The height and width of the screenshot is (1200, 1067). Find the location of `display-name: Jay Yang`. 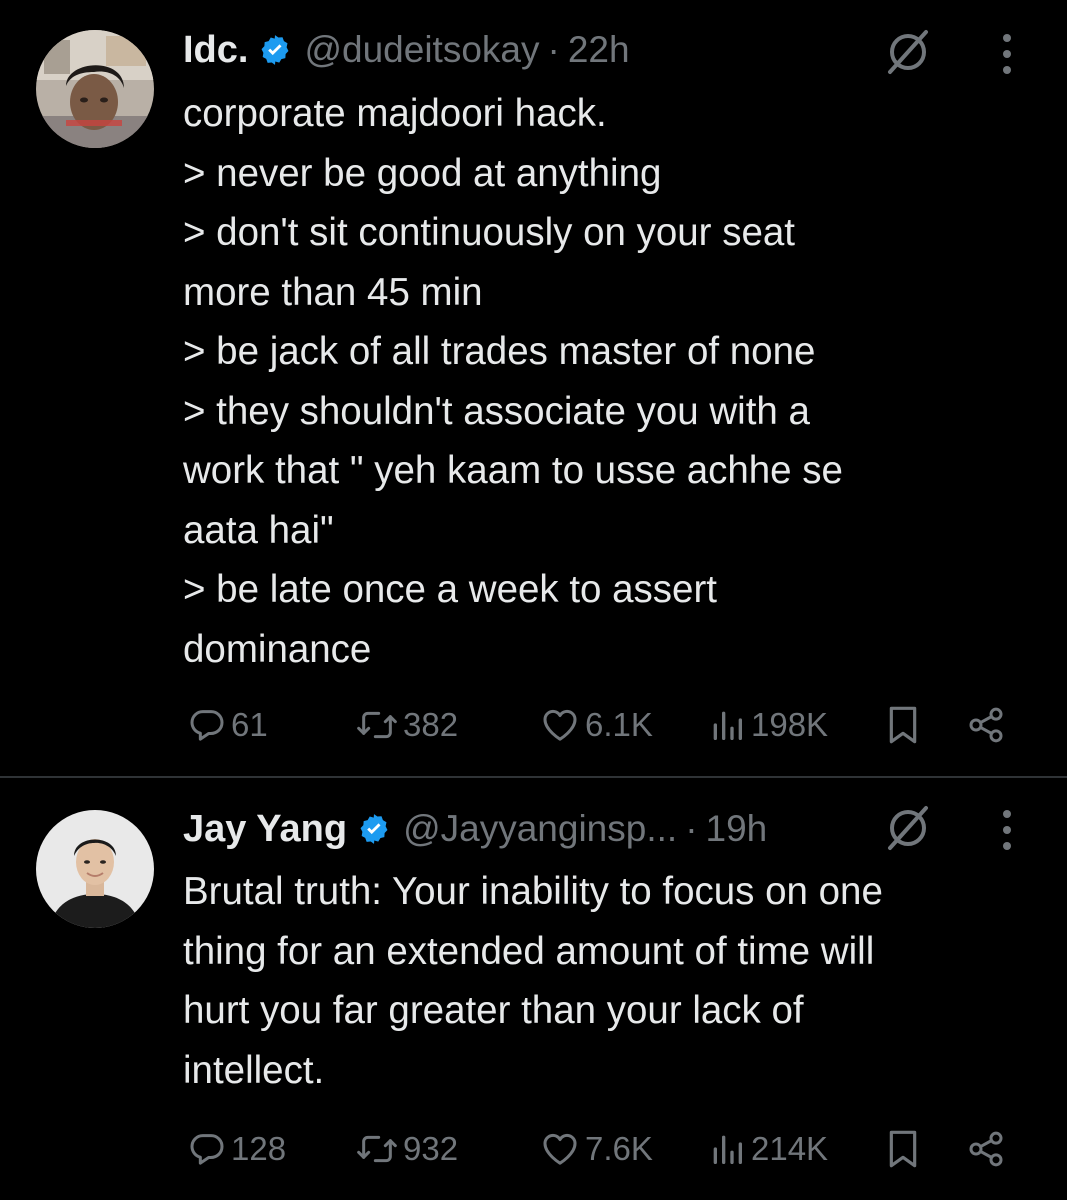

display-name: Jay Yang is located at coordinates (265, 829).